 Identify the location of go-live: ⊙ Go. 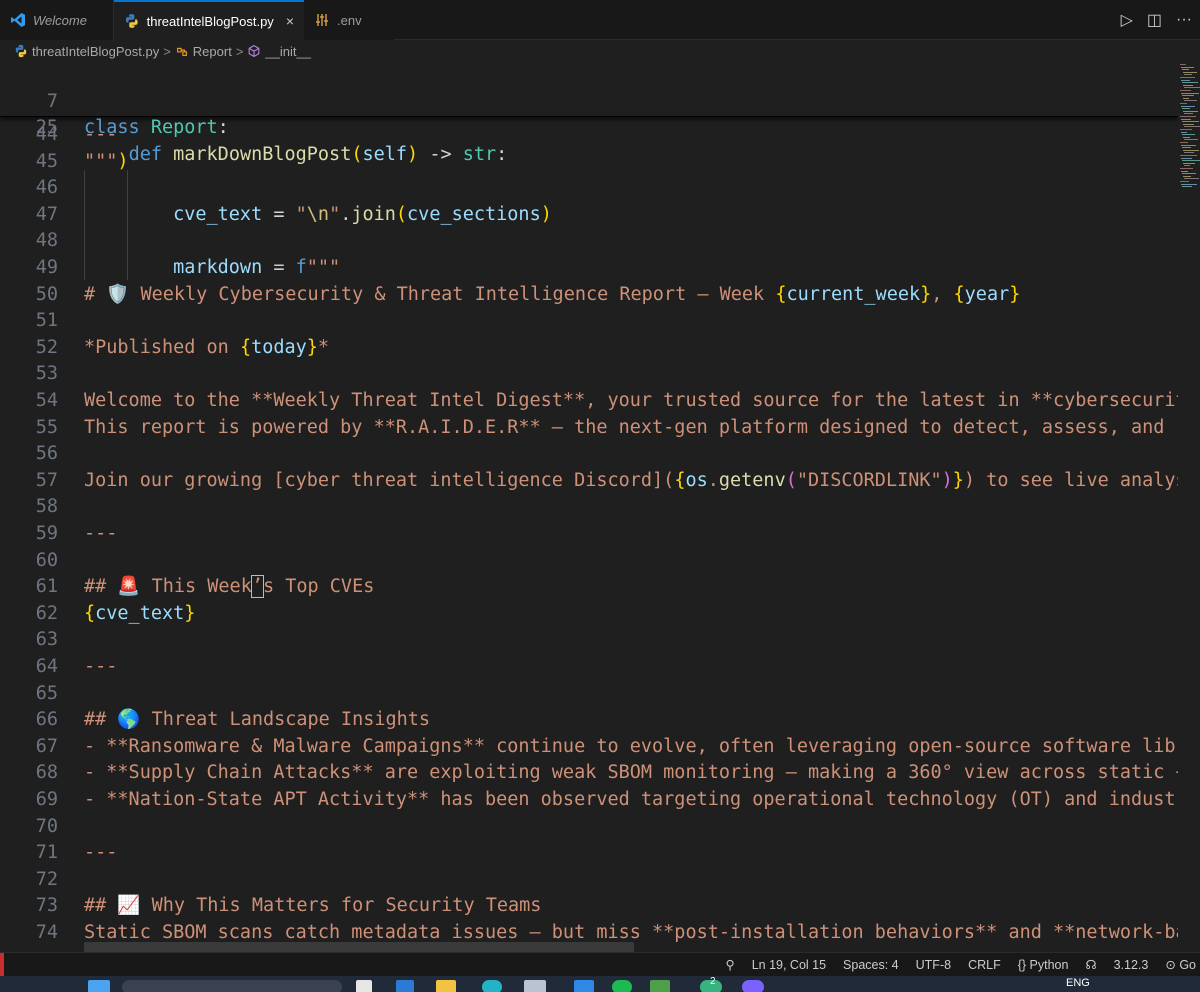
(1180, 964).